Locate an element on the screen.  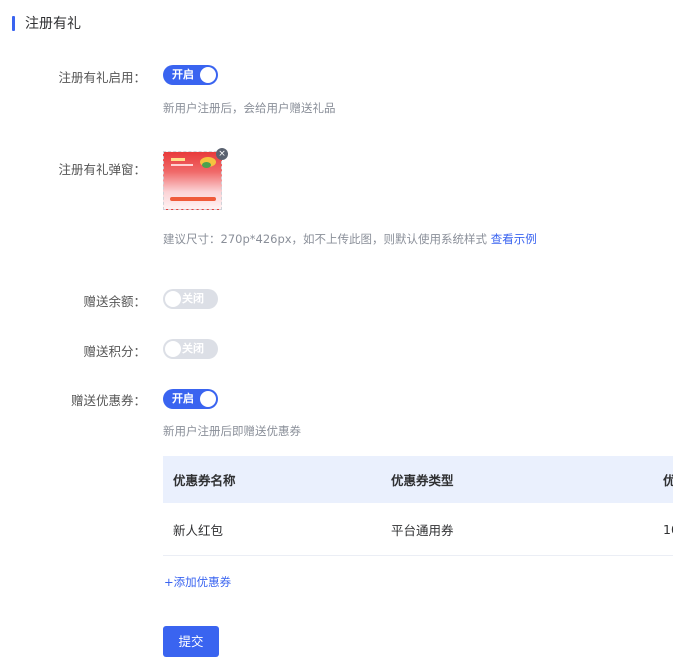
balance-switch-text: 关闭 is located at coordinates (193, 298).